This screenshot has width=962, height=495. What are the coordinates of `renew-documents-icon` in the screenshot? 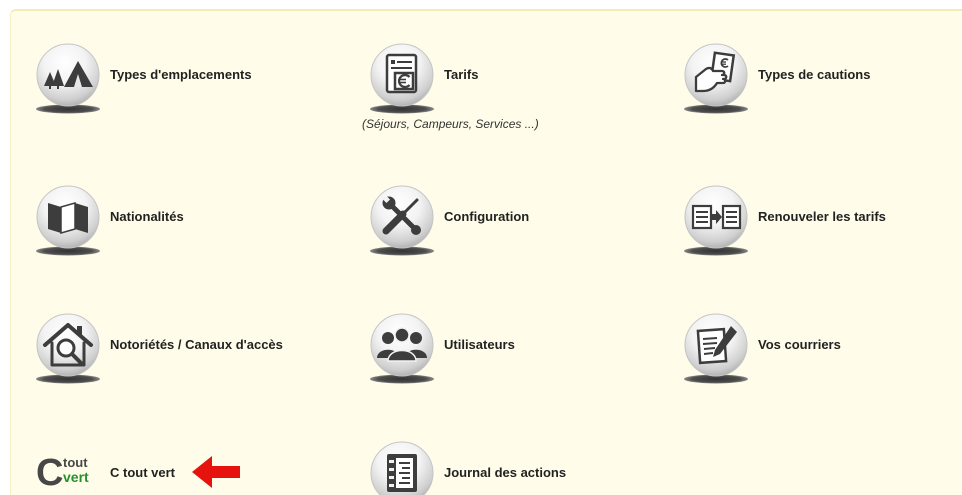 It's located at (716, 221).